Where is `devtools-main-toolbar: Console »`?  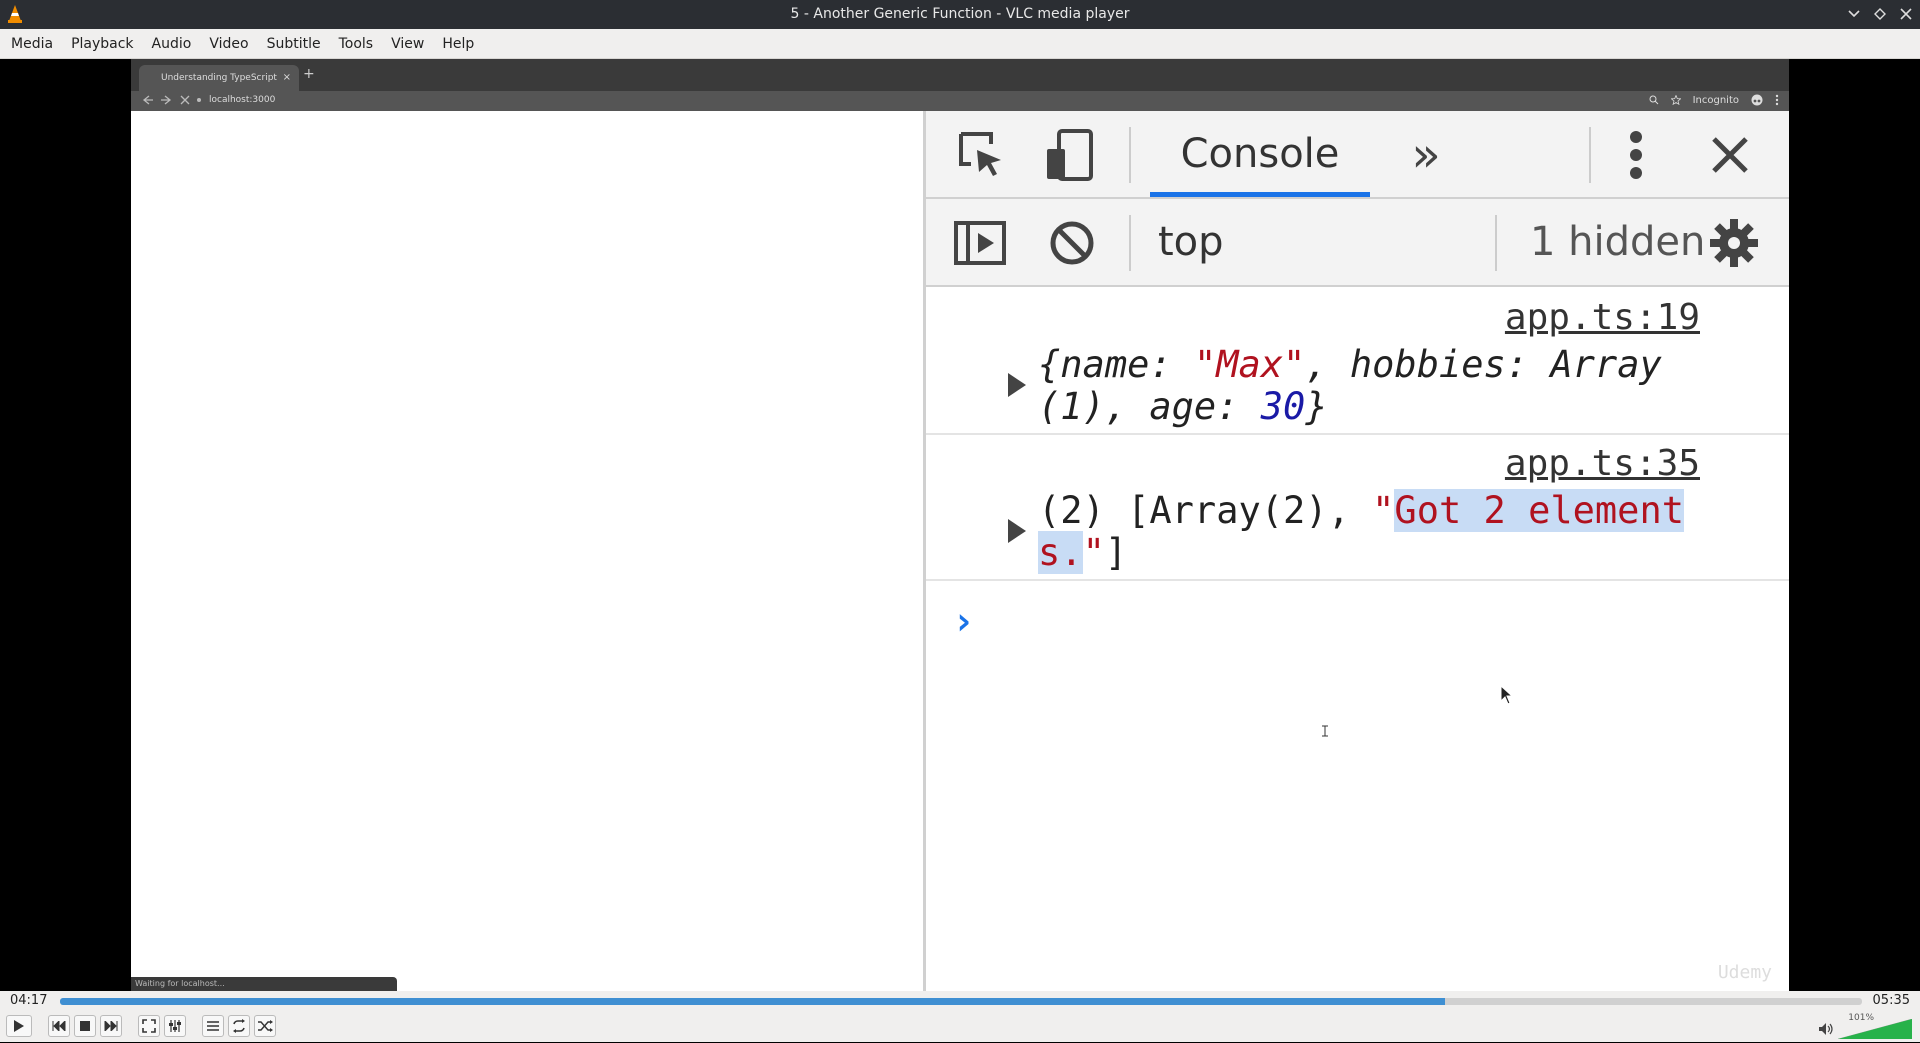 devtools-main-toolbar: Console » is located at coordinates (1357, 155).